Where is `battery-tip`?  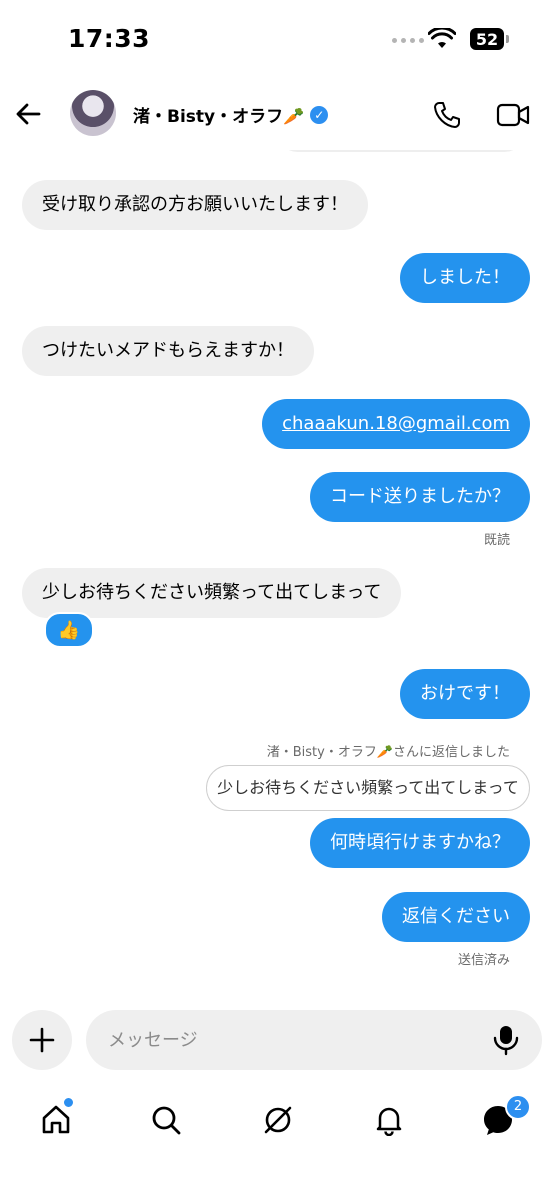
battery-tip is located at coordinates (507, 39).